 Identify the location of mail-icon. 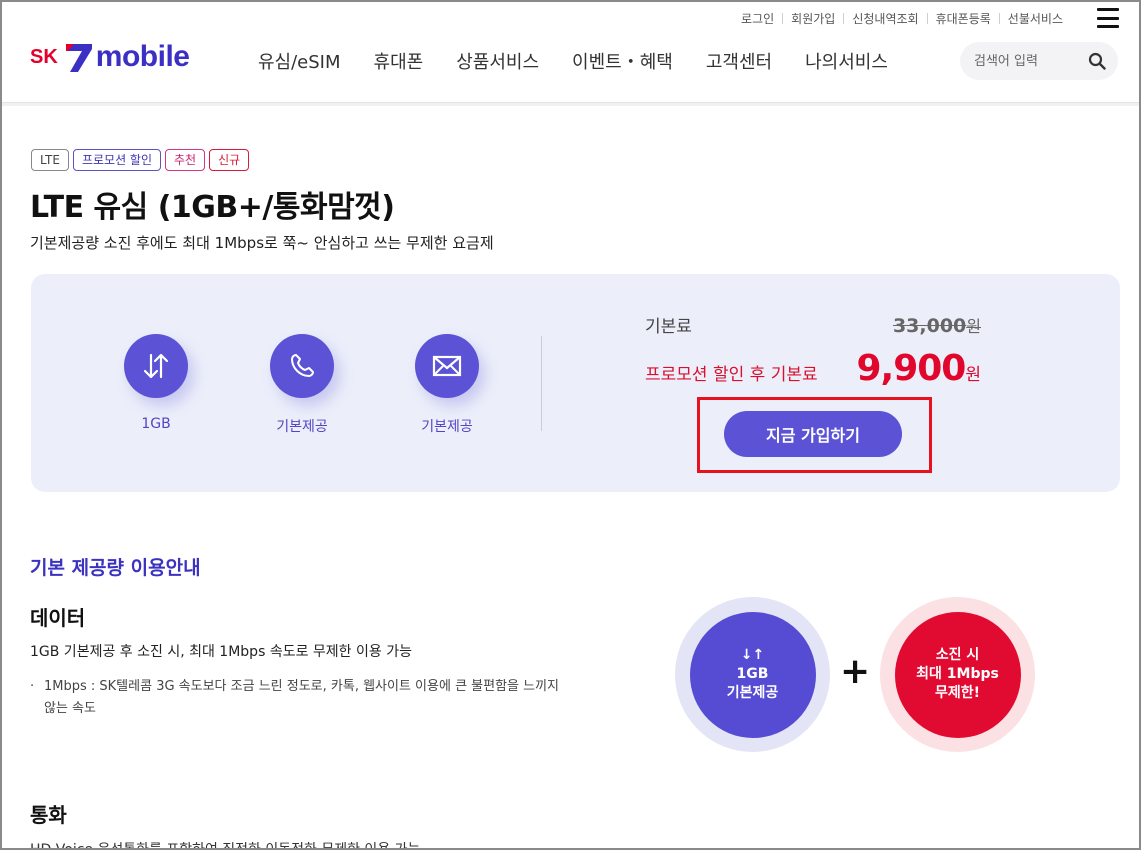
(447, 366).